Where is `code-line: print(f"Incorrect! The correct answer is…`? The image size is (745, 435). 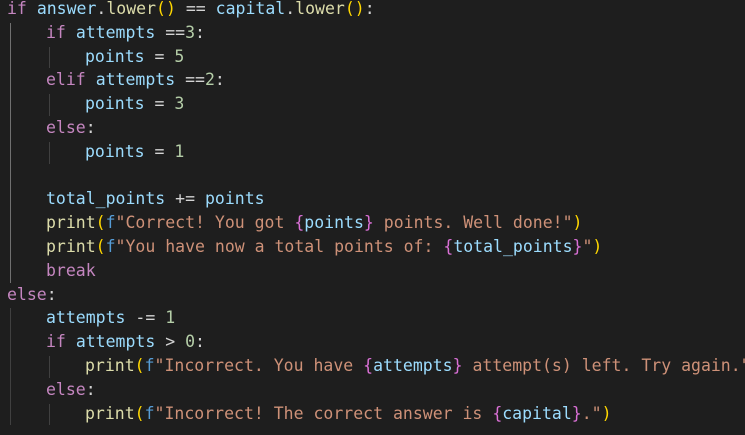 code-line: print(f"Incorrect! The correct answer is… is located at coordinates (348, 414).